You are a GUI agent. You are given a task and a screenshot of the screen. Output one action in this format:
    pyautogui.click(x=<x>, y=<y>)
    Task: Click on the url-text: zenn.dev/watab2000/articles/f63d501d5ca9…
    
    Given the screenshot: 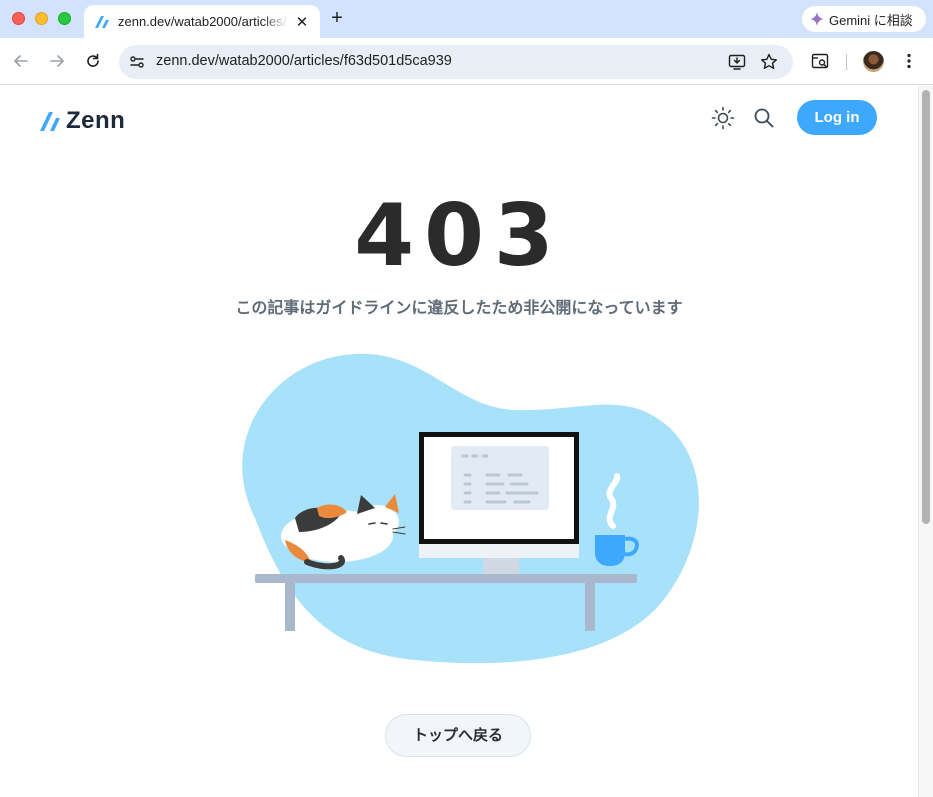 What is the action you would take?
    pyautogui.click(x=304, y=61)
    